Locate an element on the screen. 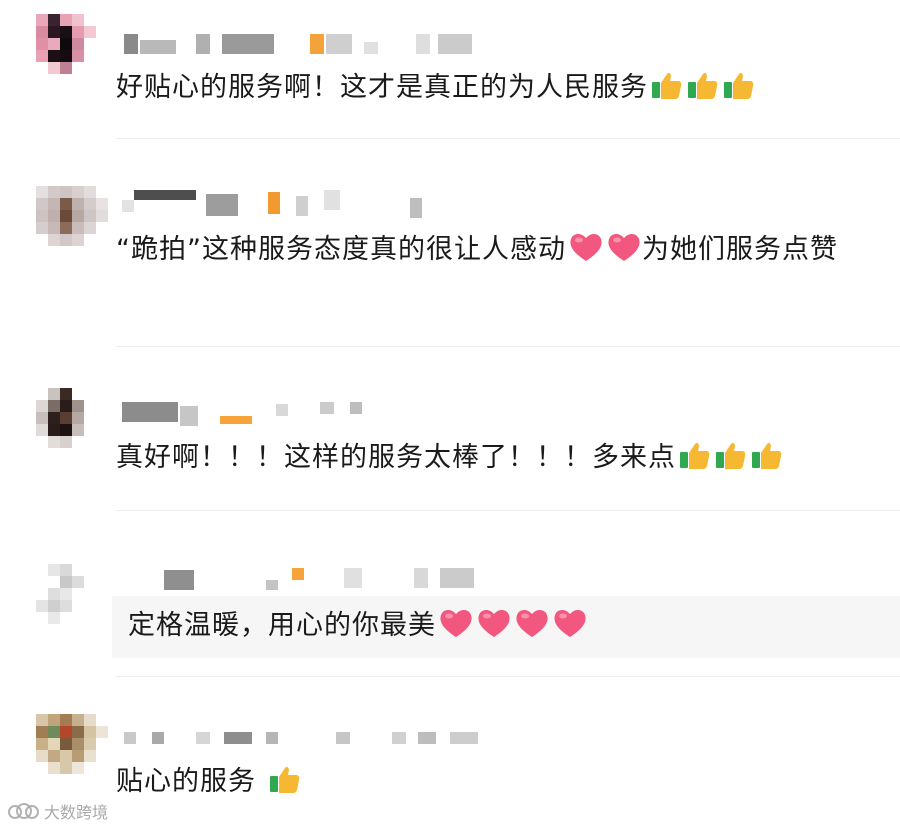  comment-text: “跪拍”这种服务态度真的很让人感动 为她们服务点赞 is located at coordinates (493, 253).